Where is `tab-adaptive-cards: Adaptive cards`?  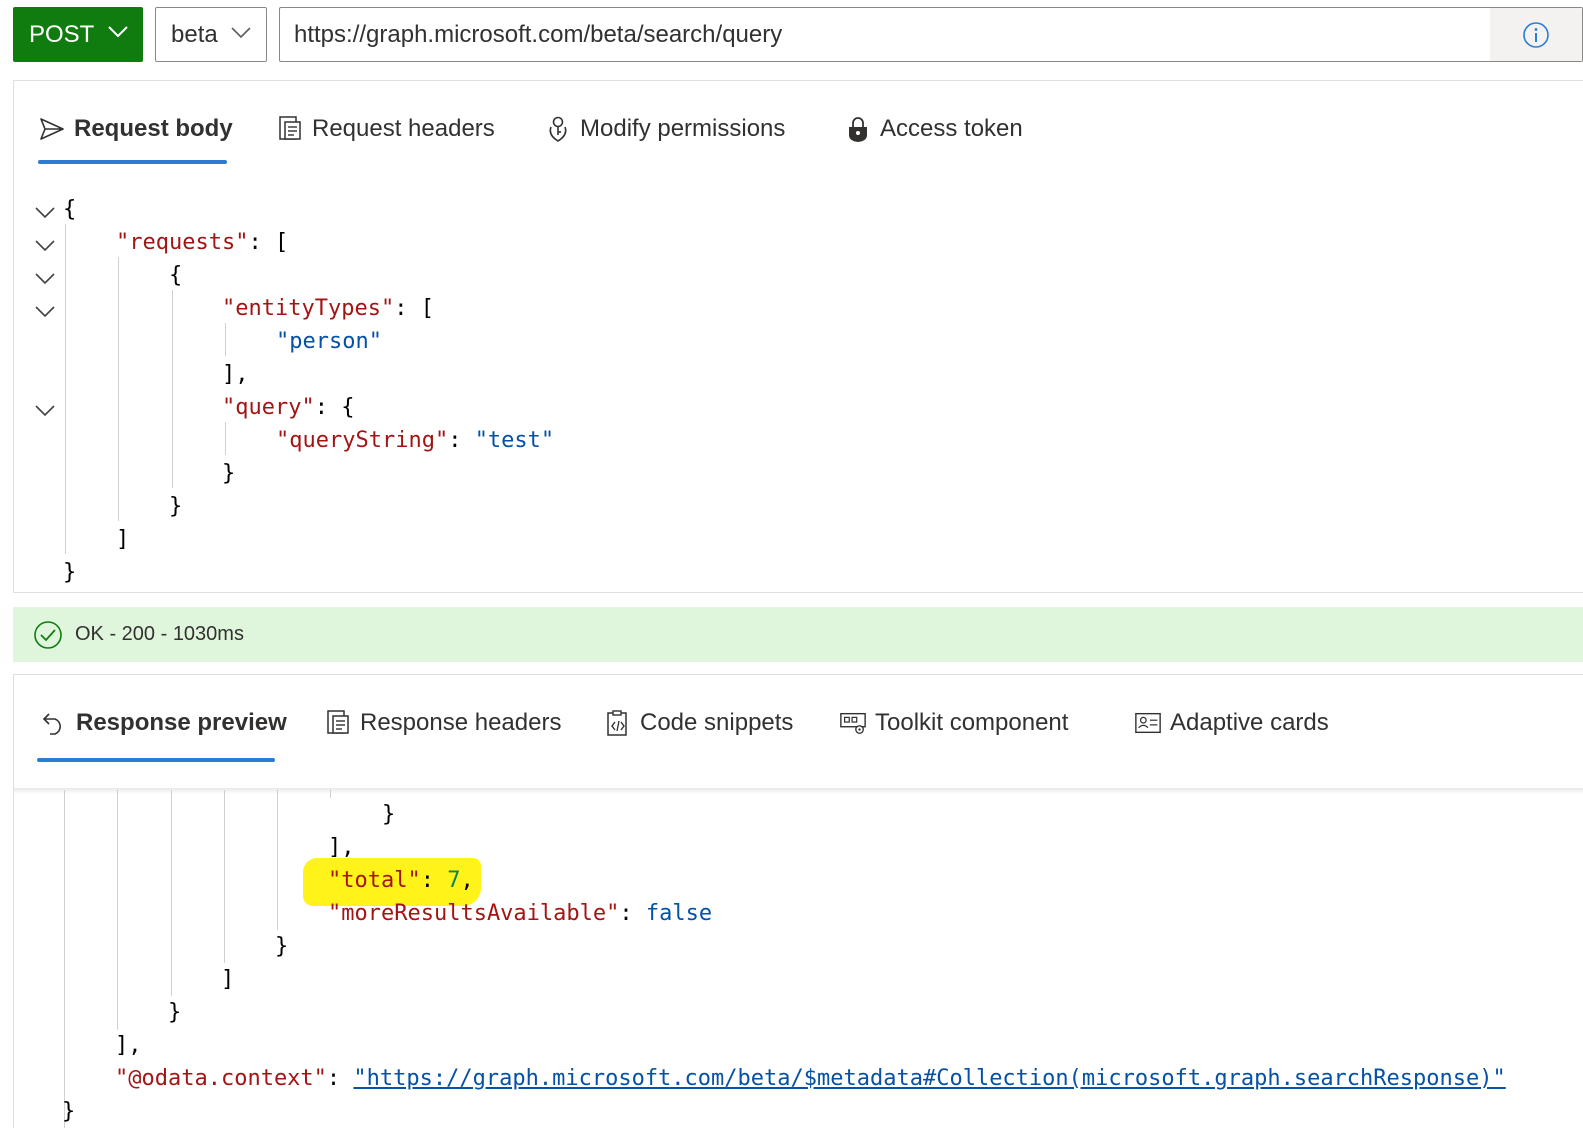 tab-adaptive-cards: Adaptive cards is located at coordinates (1231, 723).